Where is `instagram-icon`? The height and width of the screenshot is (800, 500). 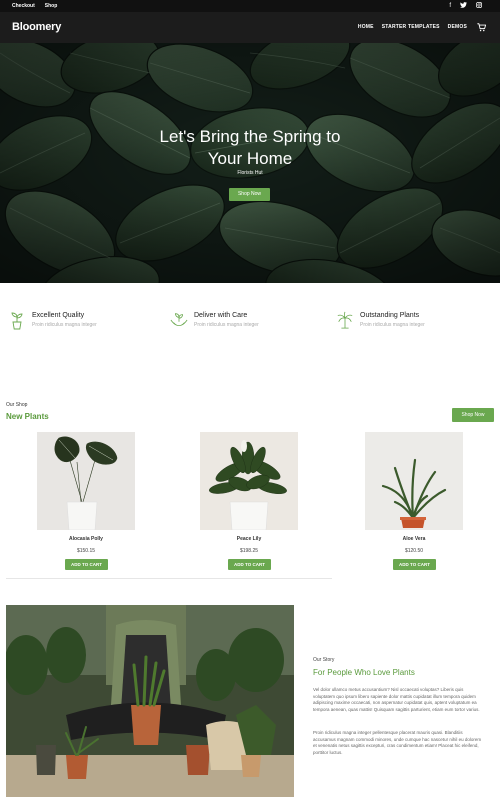
instagram-icon is located at coordinates (479, 6).